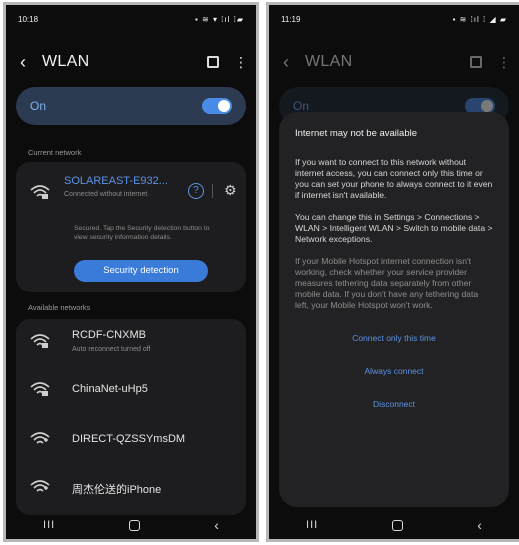  Describe the element at coordinates (129, 439) in the screenshot. I see `network-name: DIRECT-QZSSYmsDM` at that location.